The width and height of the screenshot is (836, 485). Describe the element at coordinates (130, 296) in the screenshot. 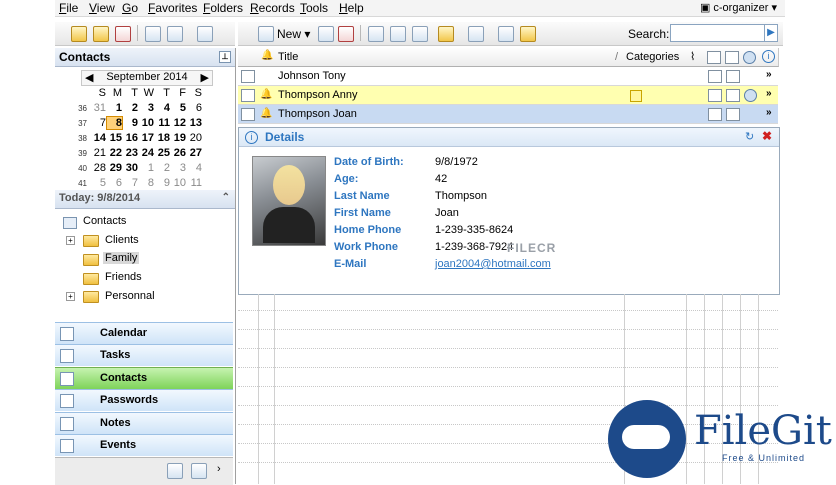

I see `tree-item-personnal: Personnal` at that location.